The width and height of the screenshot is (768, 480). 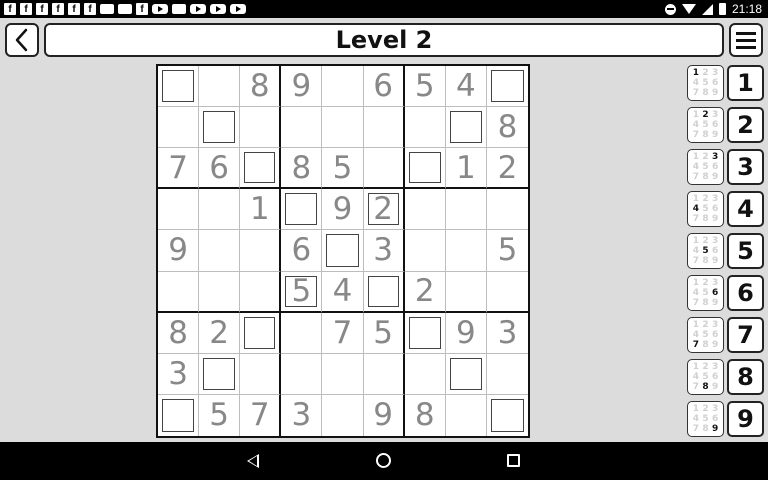 What do you see at coordinates (705, 419) in the screenshot?
I see `note-toggle-9: 123 456 789` at bounding box center [705, 419].